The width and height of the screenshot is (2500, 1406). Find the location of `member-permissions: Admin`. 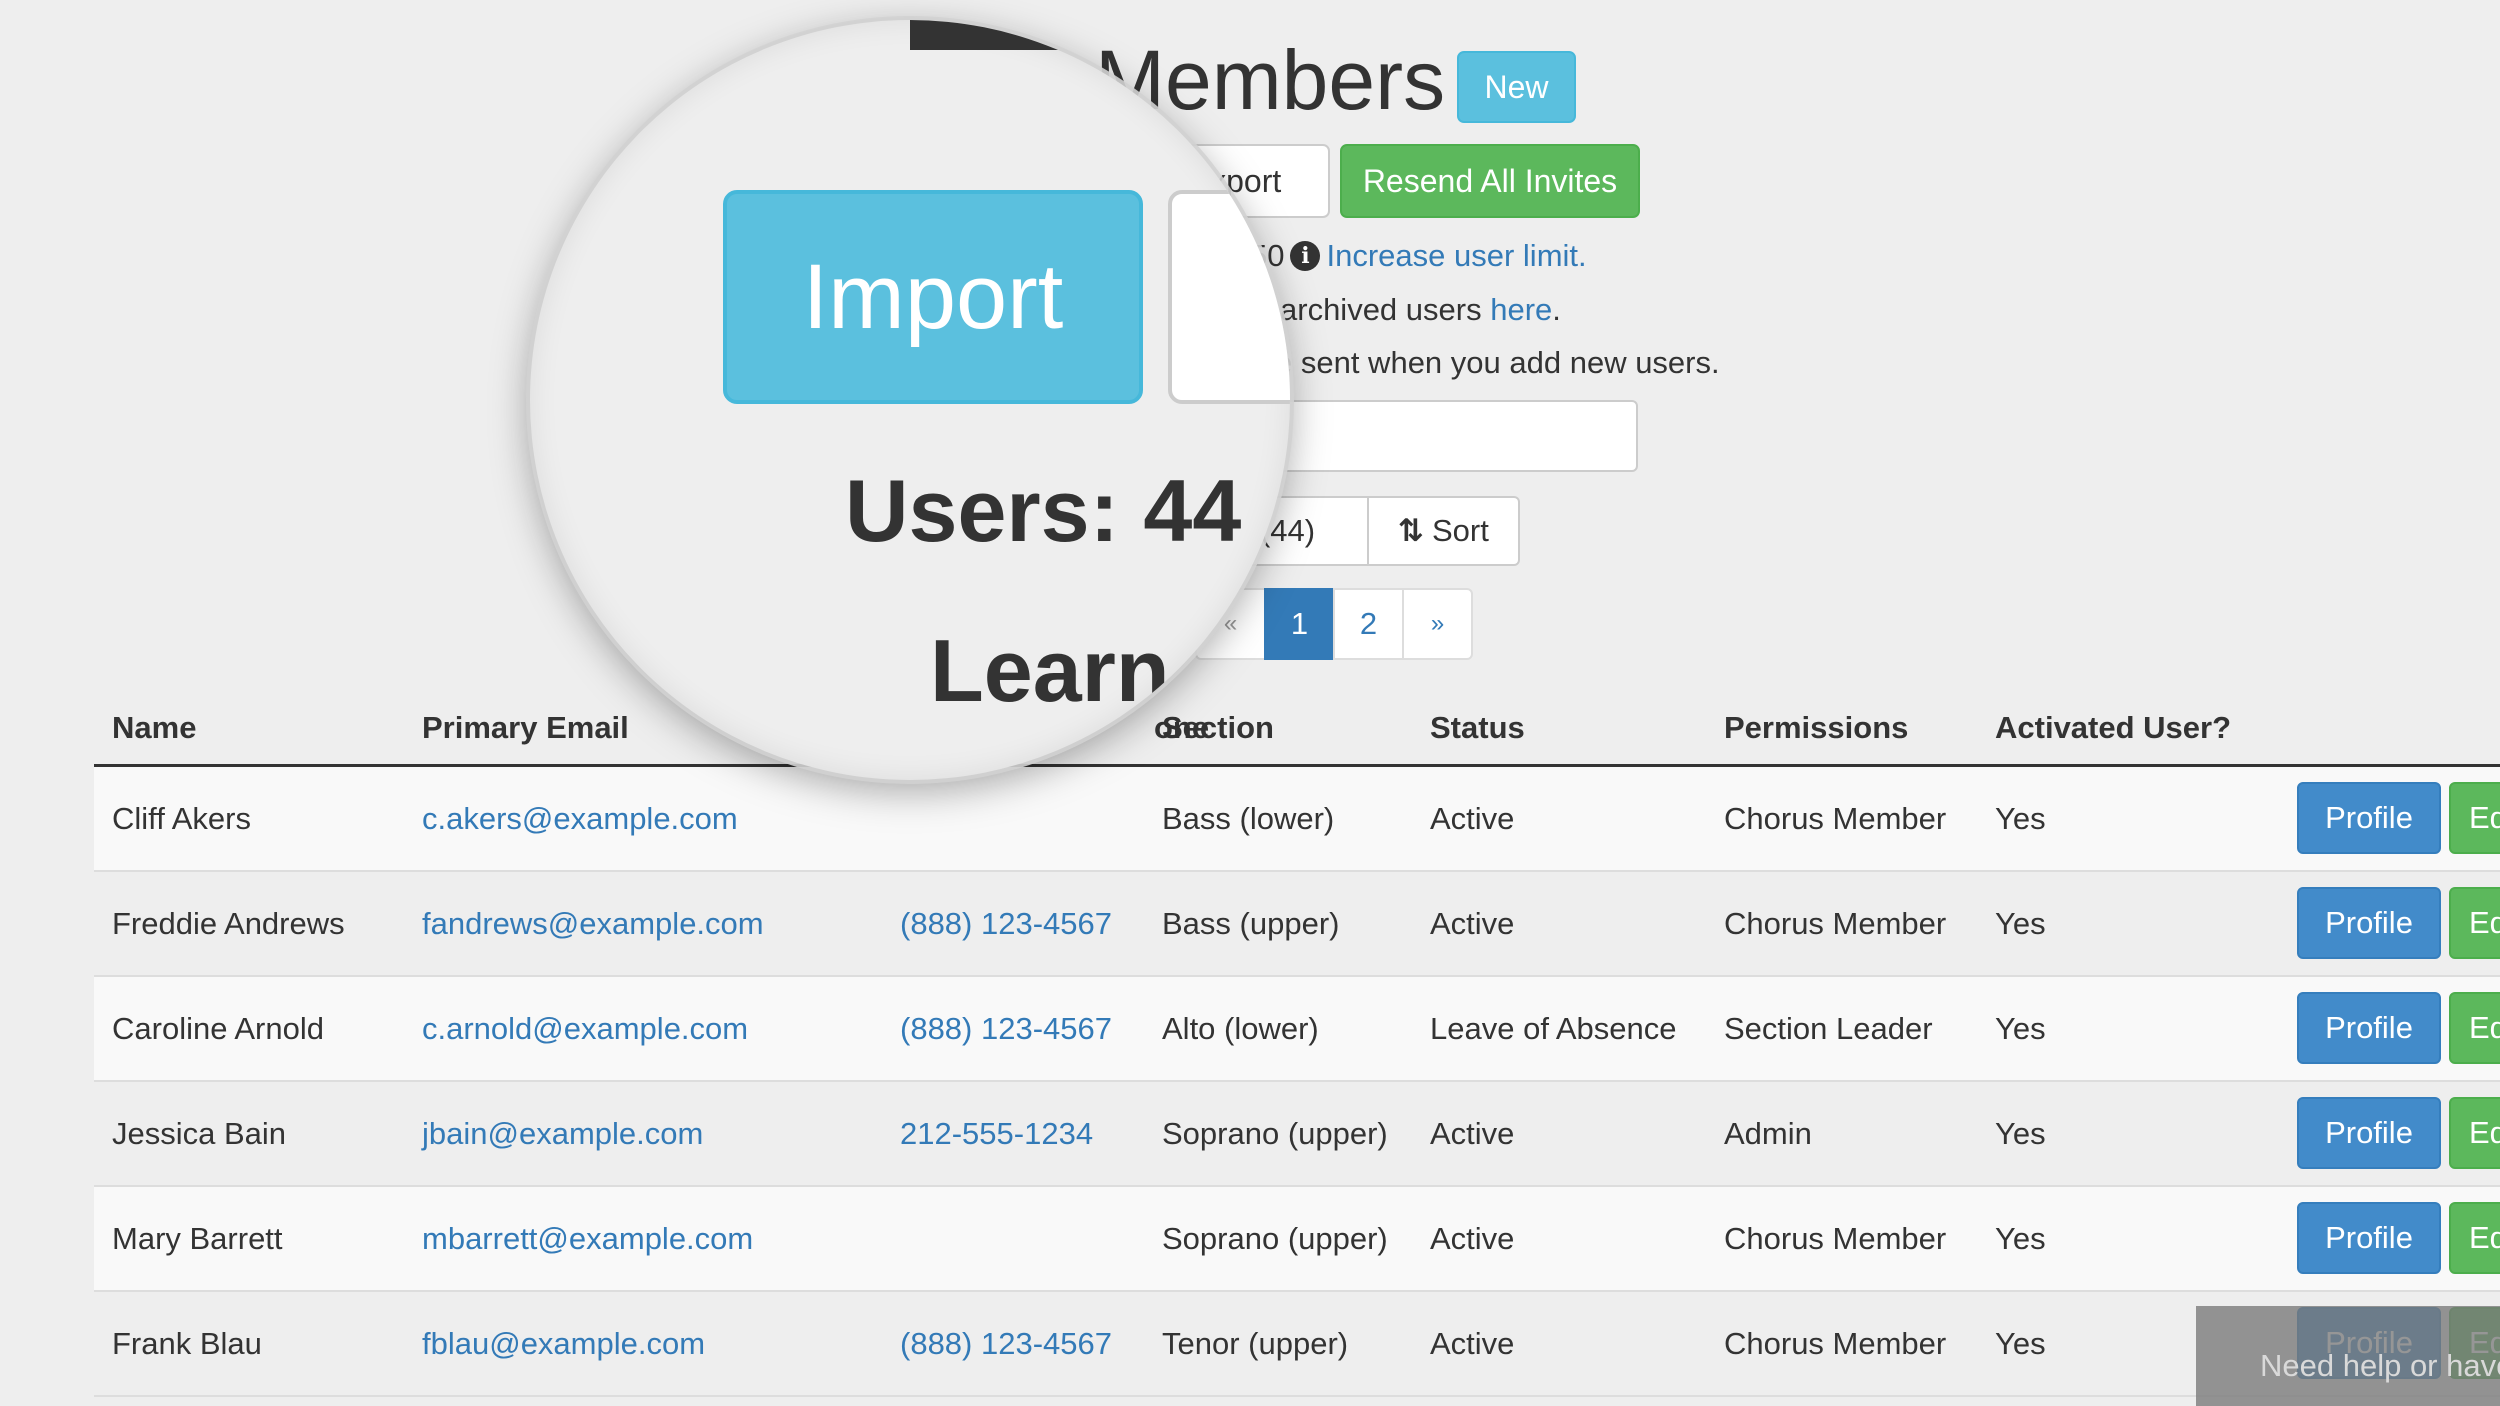

member-permissions: Admin is located at coordinates (1768, 1133).